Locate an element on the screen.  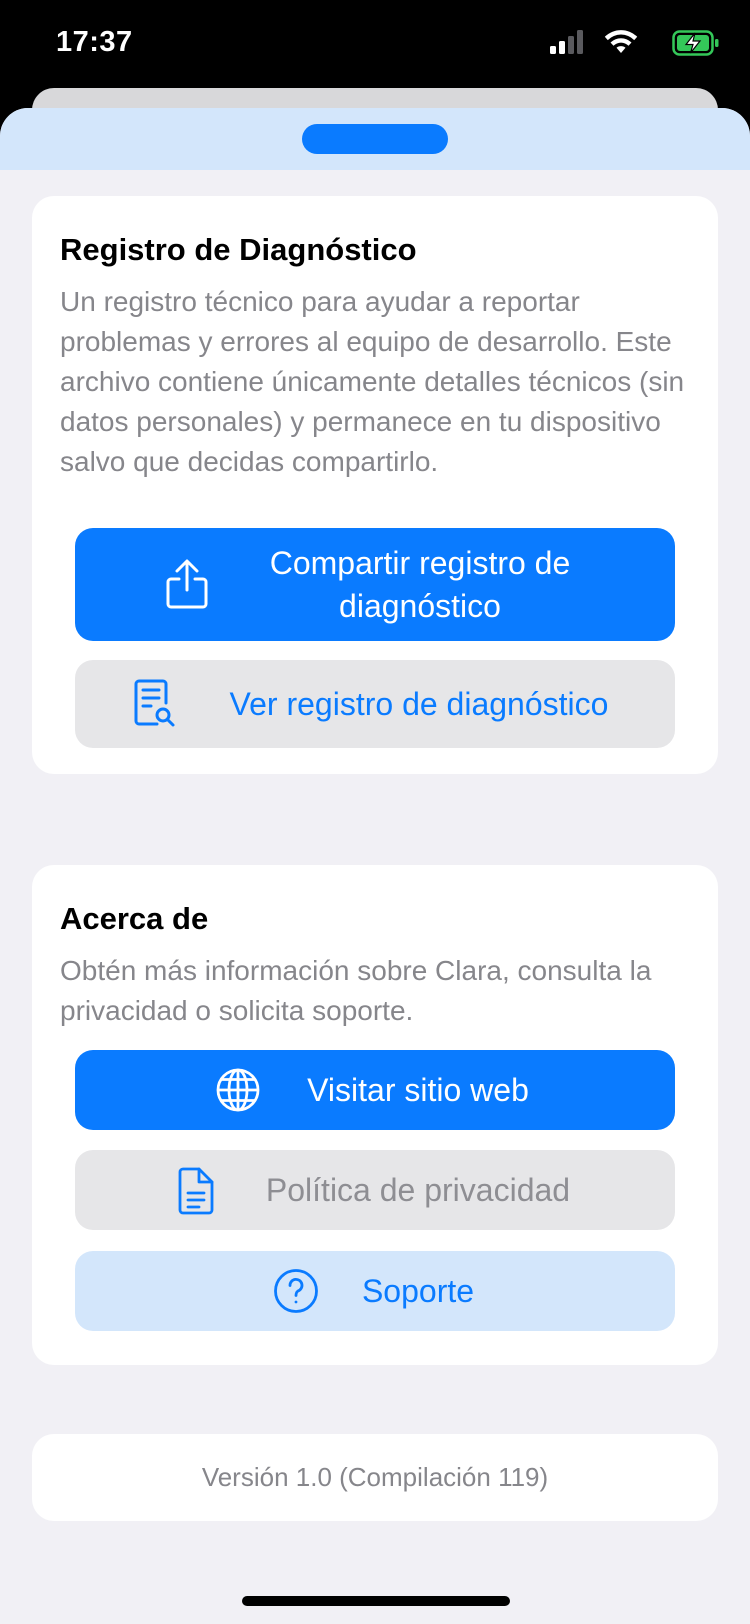
sheet-header is located at coordinates (375, 139).